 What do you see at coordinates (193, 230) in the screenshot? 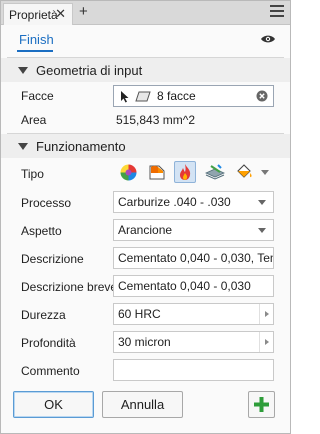
I see `aspetto-dropdown: Arancione` at bounding box center [193, 230].